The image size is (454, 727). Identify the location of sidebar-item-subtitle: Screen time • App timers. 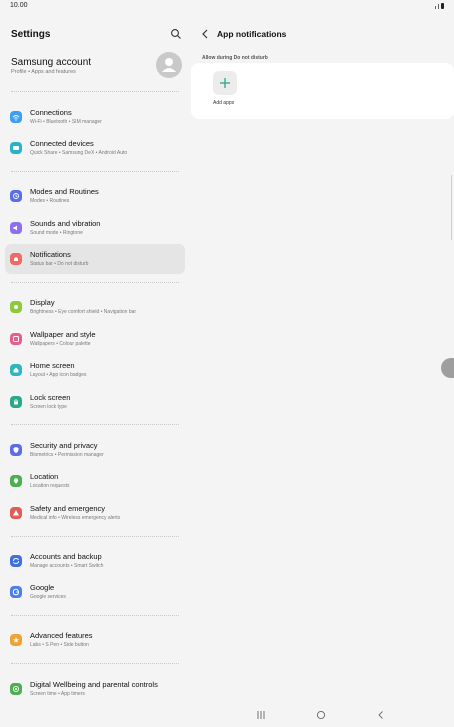
(57, 694).